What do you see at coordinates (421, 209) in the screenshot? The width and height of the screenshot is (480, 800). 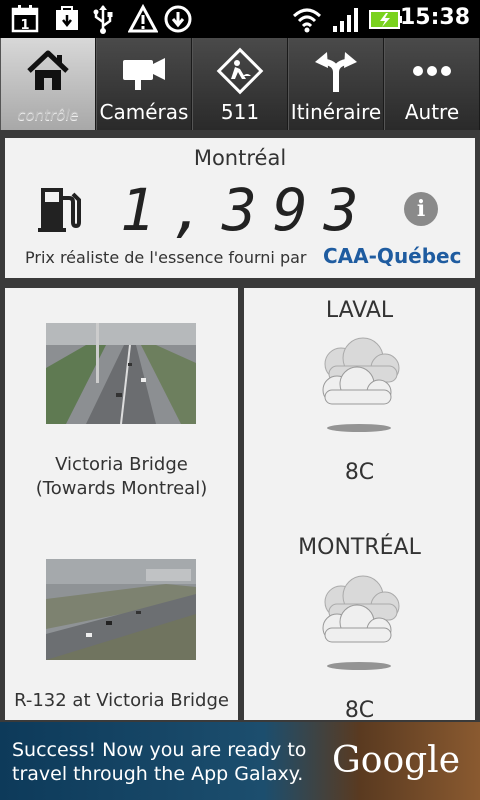 I see `info-icon: i` at bounding box center [421, 209].